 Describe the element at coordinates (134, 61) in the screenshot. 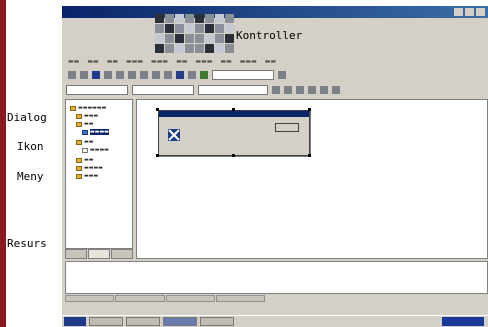

I see `menu-item-insert: ▬▬▬` at that location.